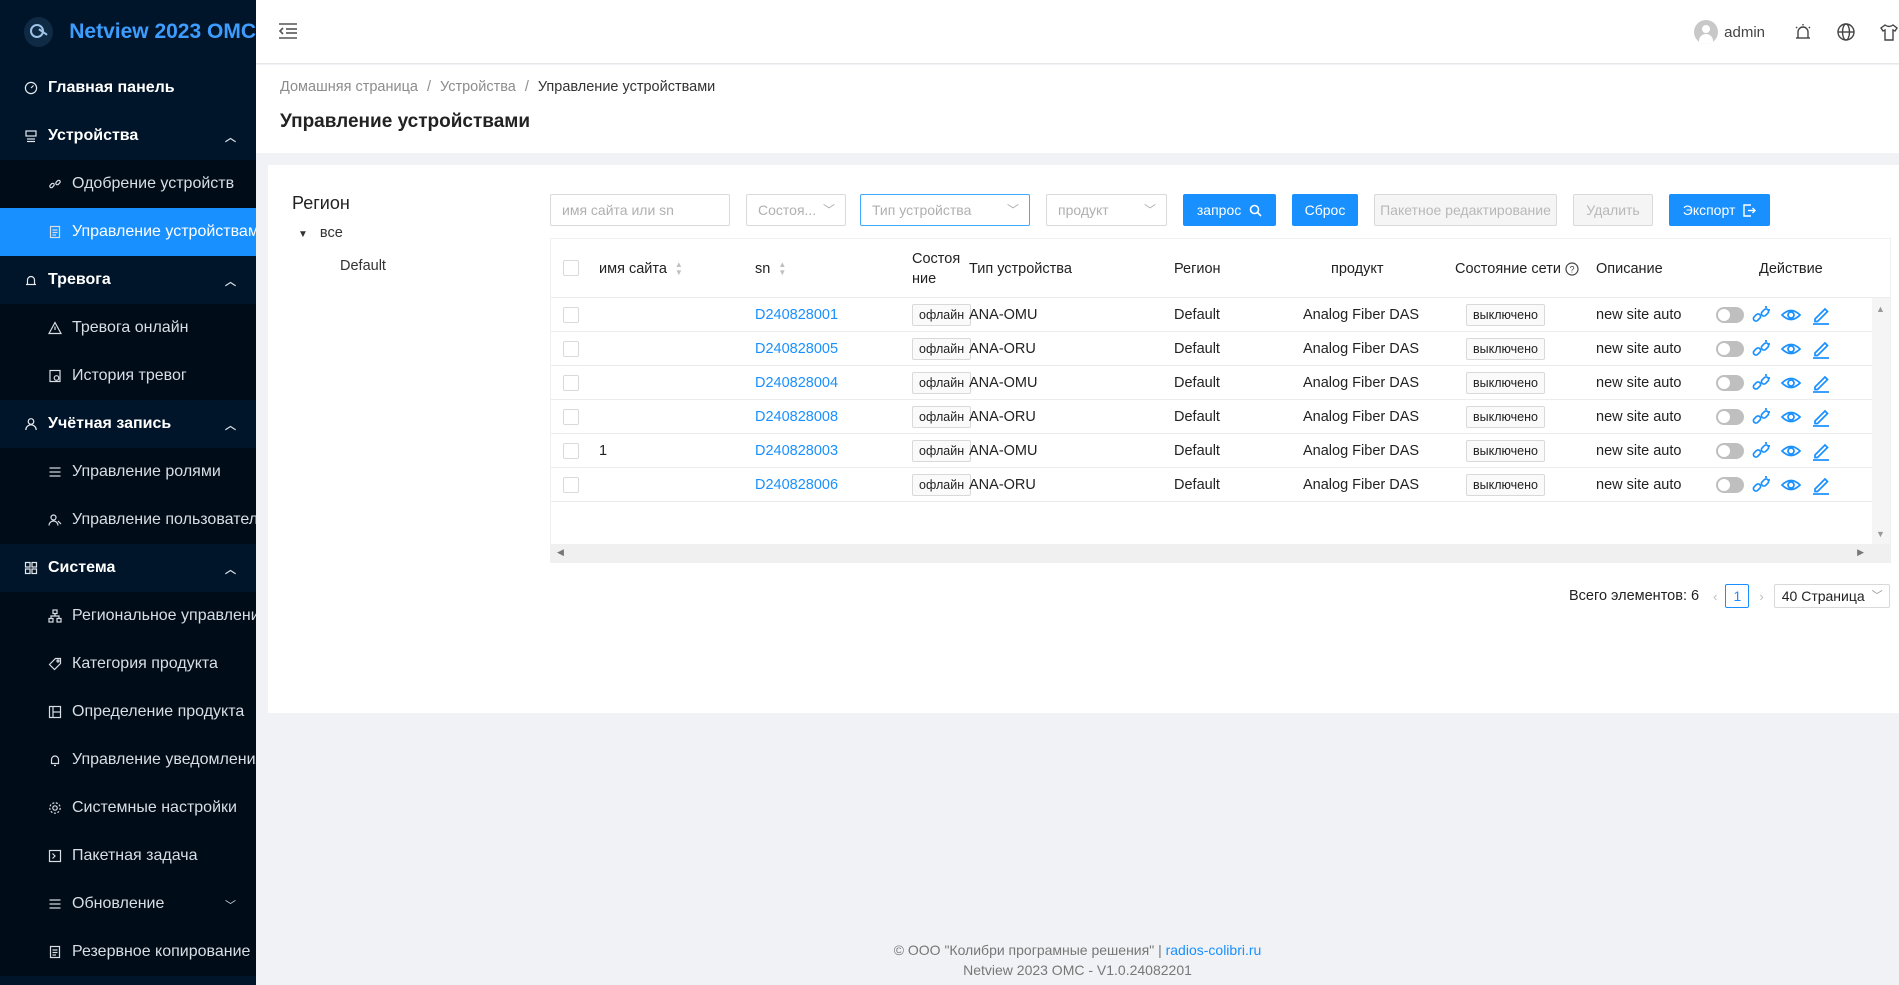  Describe the element at coordinates (1846, 32) in the screenshot. I see `globe-icon` at that location.